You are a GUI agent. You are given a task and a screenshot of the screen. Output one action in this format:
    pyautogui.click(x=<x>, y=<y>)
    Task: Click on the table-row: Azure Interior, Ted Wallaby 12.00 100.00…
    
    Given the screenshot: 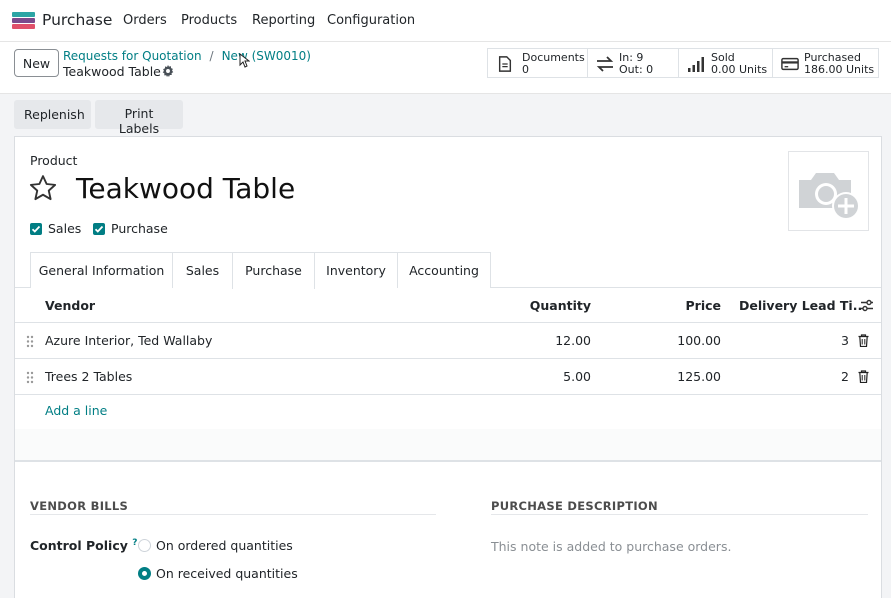 What is the action you would take?
    pyautogui.click(x=448, y=341)
    